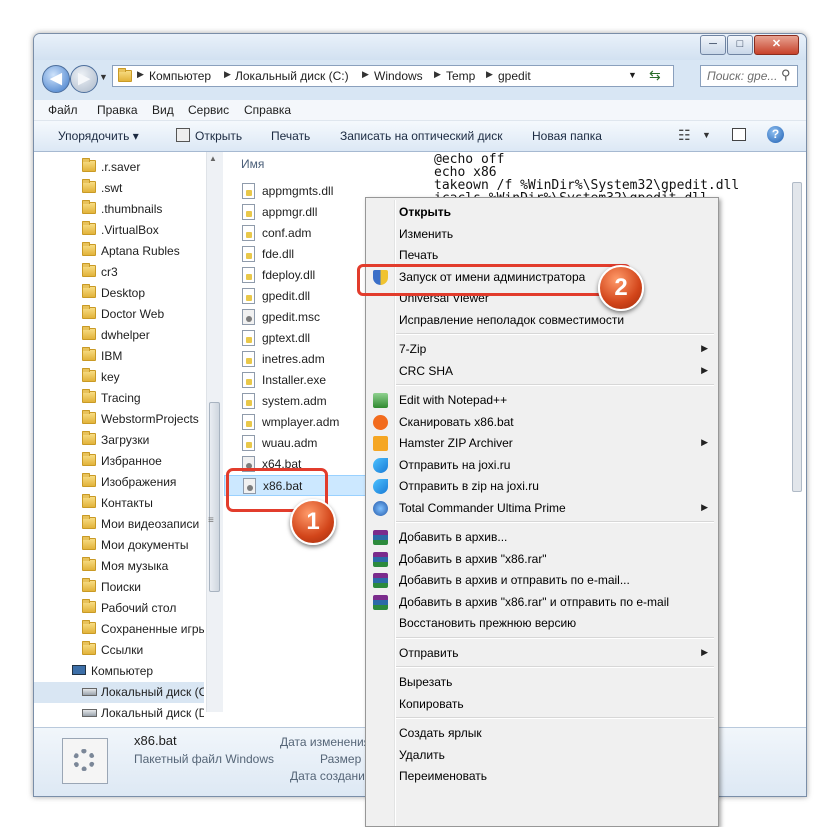 This screenshot has height=827, width=838. I want to click on context-menu-item: Добавить в архив "x86.rar", so click(542, 559).